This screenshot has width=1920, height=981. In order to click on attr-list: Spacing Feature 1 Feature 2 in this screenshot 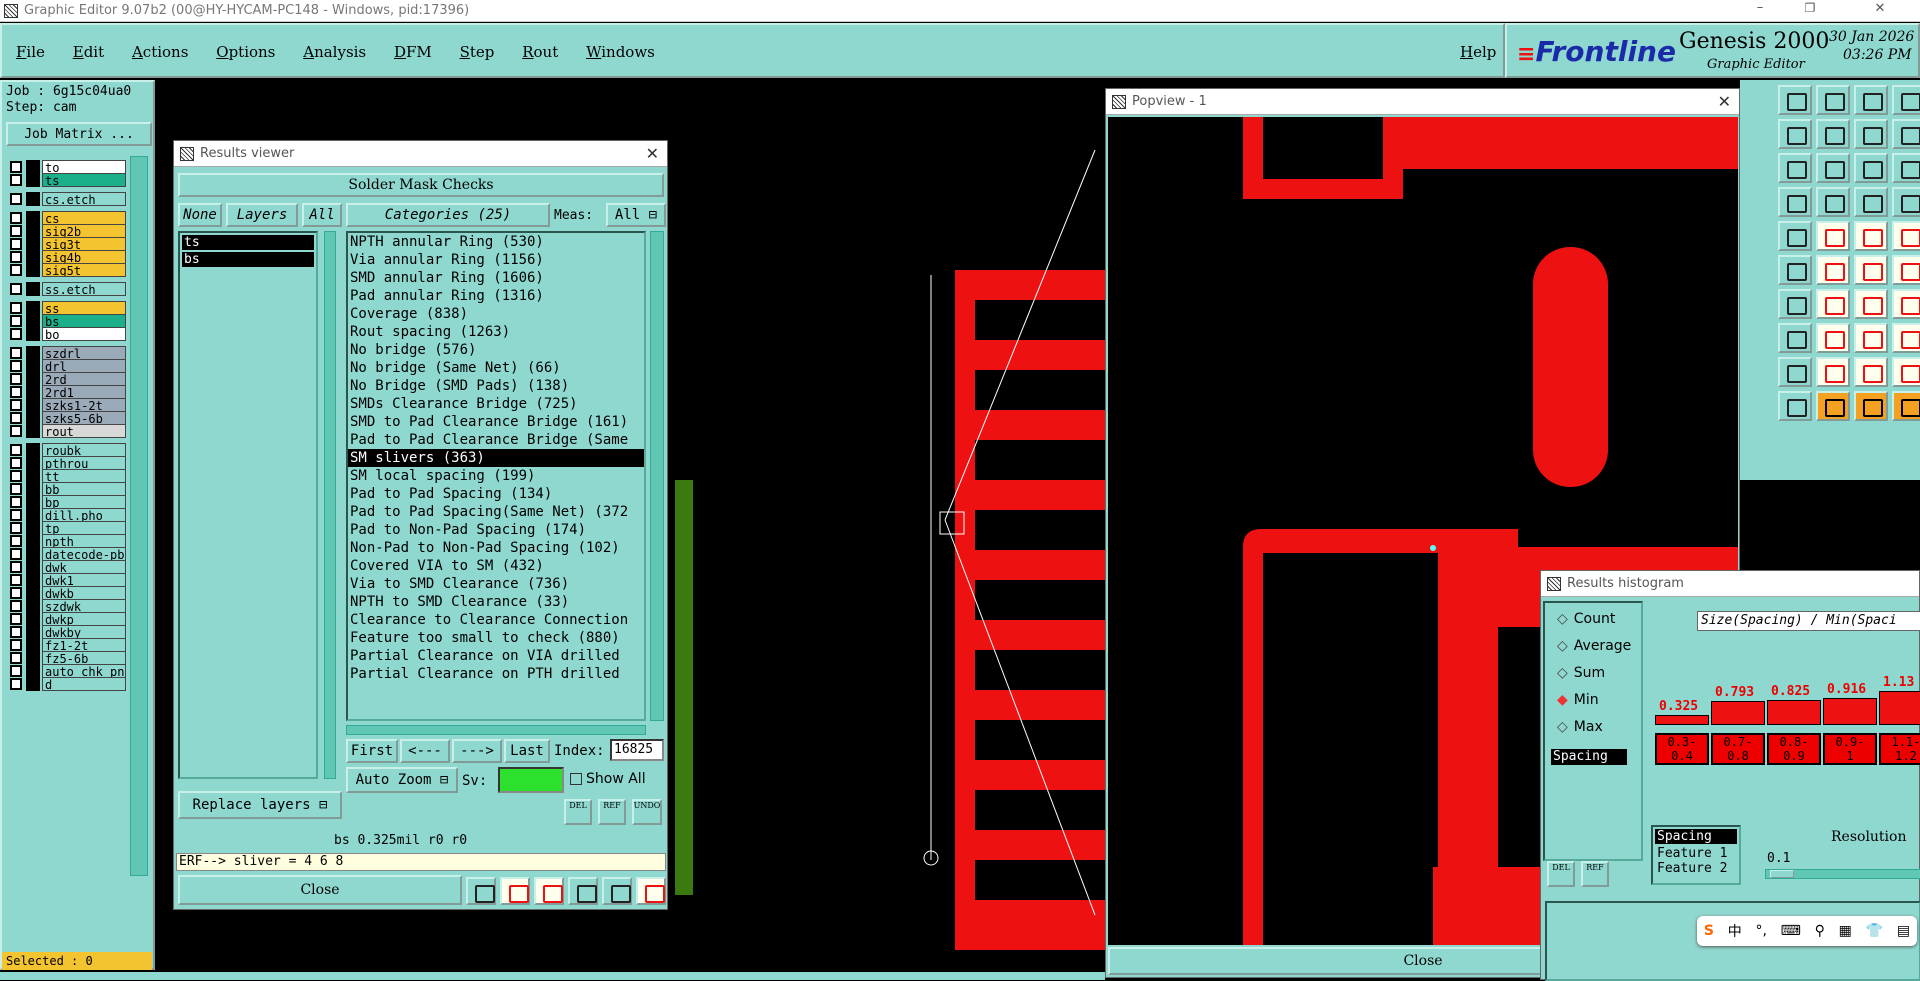, I will do `click(1696, 855)`.